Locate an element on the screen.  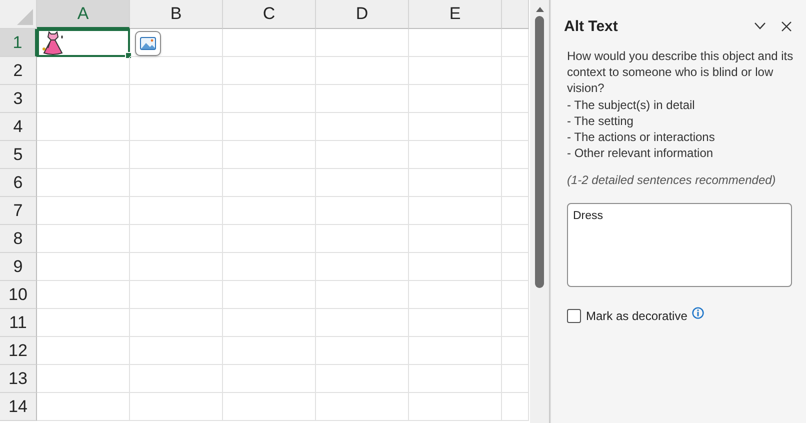
row-header: 13 is located at coordinates (18, 379).